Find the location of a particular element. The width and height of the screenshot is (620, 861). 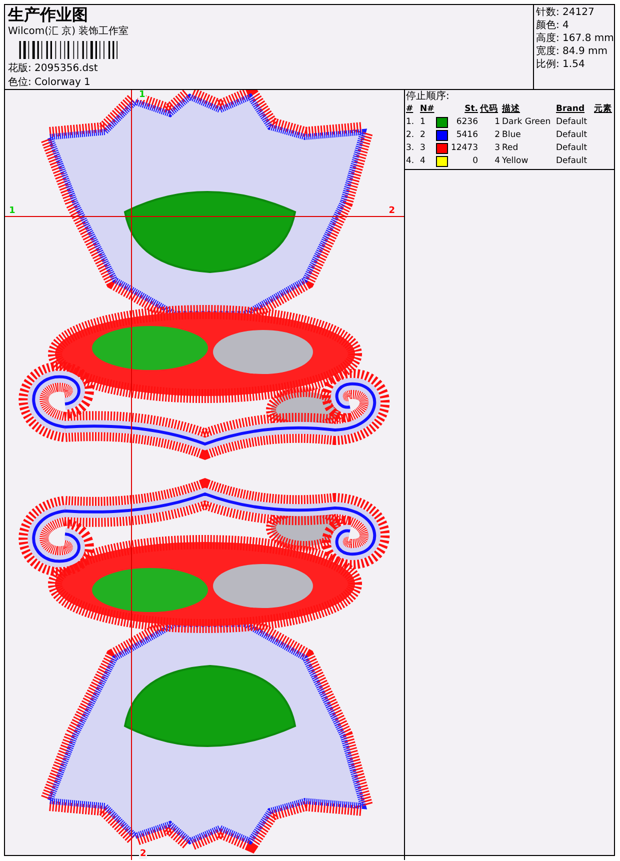

stitch-count: 6236 is located at coordinates (466, 122).